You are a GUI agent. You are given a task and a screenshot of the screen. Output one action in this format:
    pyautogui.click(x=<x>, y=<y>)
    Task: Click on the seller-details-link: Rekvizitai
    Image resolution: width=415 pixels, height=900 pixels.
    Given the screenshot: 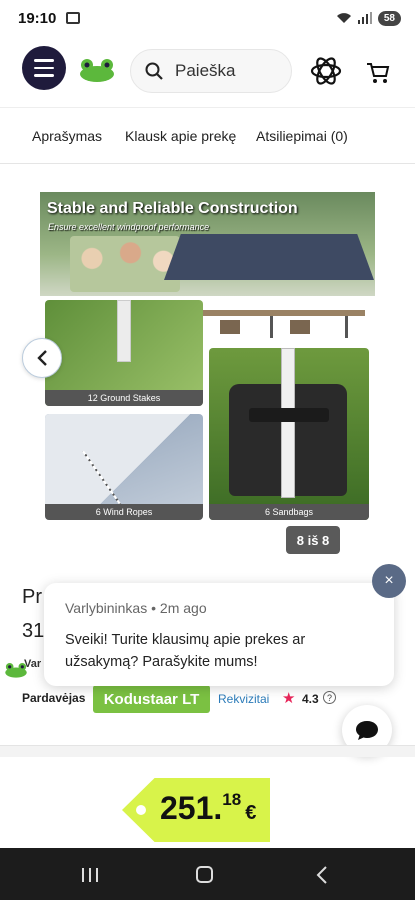 What is the action you would take?
    pyautogui.click(x=243, y=699)
    